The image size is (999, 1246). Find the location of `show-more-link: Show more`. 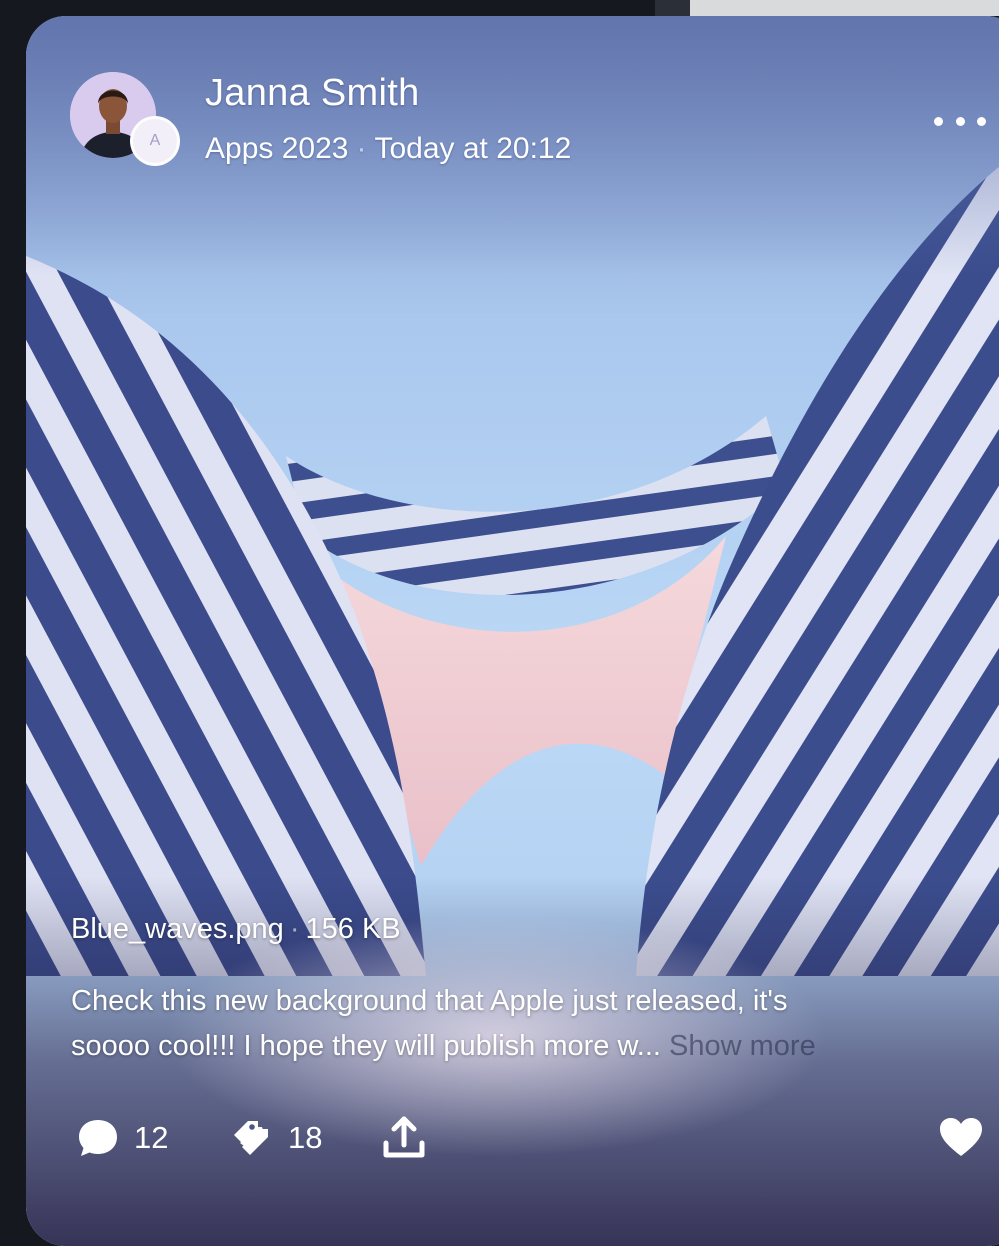

show-more-link: Show more is located at coordinates (742, 1046).